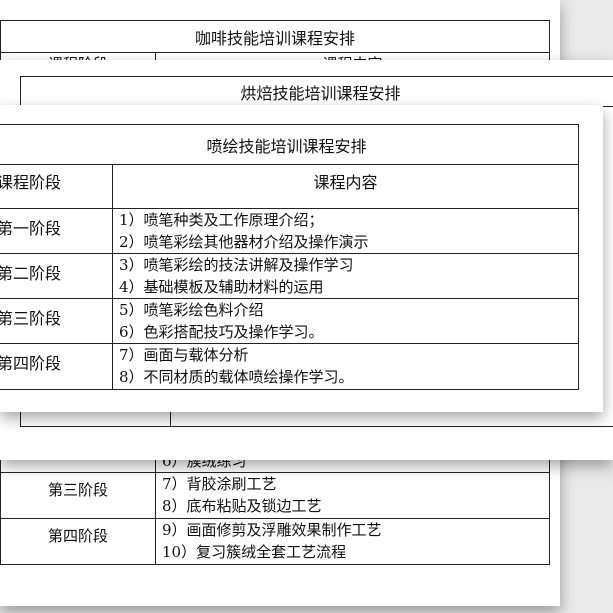 This screenshot has width=613, height=613. Describe the element at coordinates (221, 332) in the screenshot. I see `list-item: 6）色彩搭配技巧及操作学习。` at that location.